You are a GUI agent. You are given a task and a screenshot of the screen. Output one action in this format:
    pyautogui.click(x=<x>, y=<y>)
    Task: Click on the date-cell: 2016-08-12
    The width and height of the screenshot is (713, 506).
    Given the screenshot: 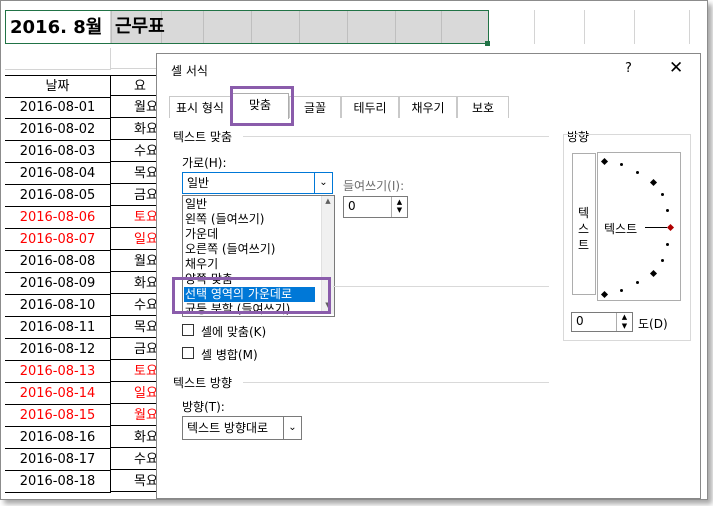 What is the action you would take?
    pyautogui.click(x=58, y=350)
    